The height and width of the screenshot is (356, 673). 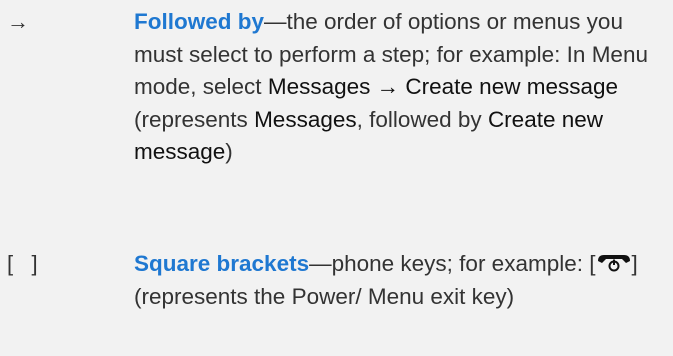 What do you see at coordinates (229, 151) in the screenshot?
I see `description-text: )` at bounding box center [229, 151].